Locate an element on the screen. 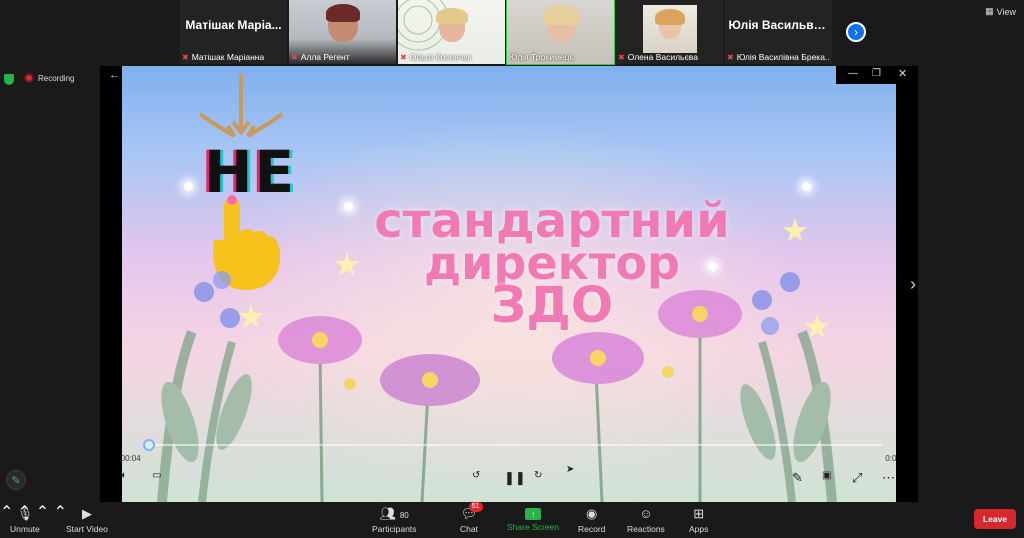 This screenshot has height=538, width=1024. share-screen-button: ↑ Share Screen is located at coordinates (533, 519).